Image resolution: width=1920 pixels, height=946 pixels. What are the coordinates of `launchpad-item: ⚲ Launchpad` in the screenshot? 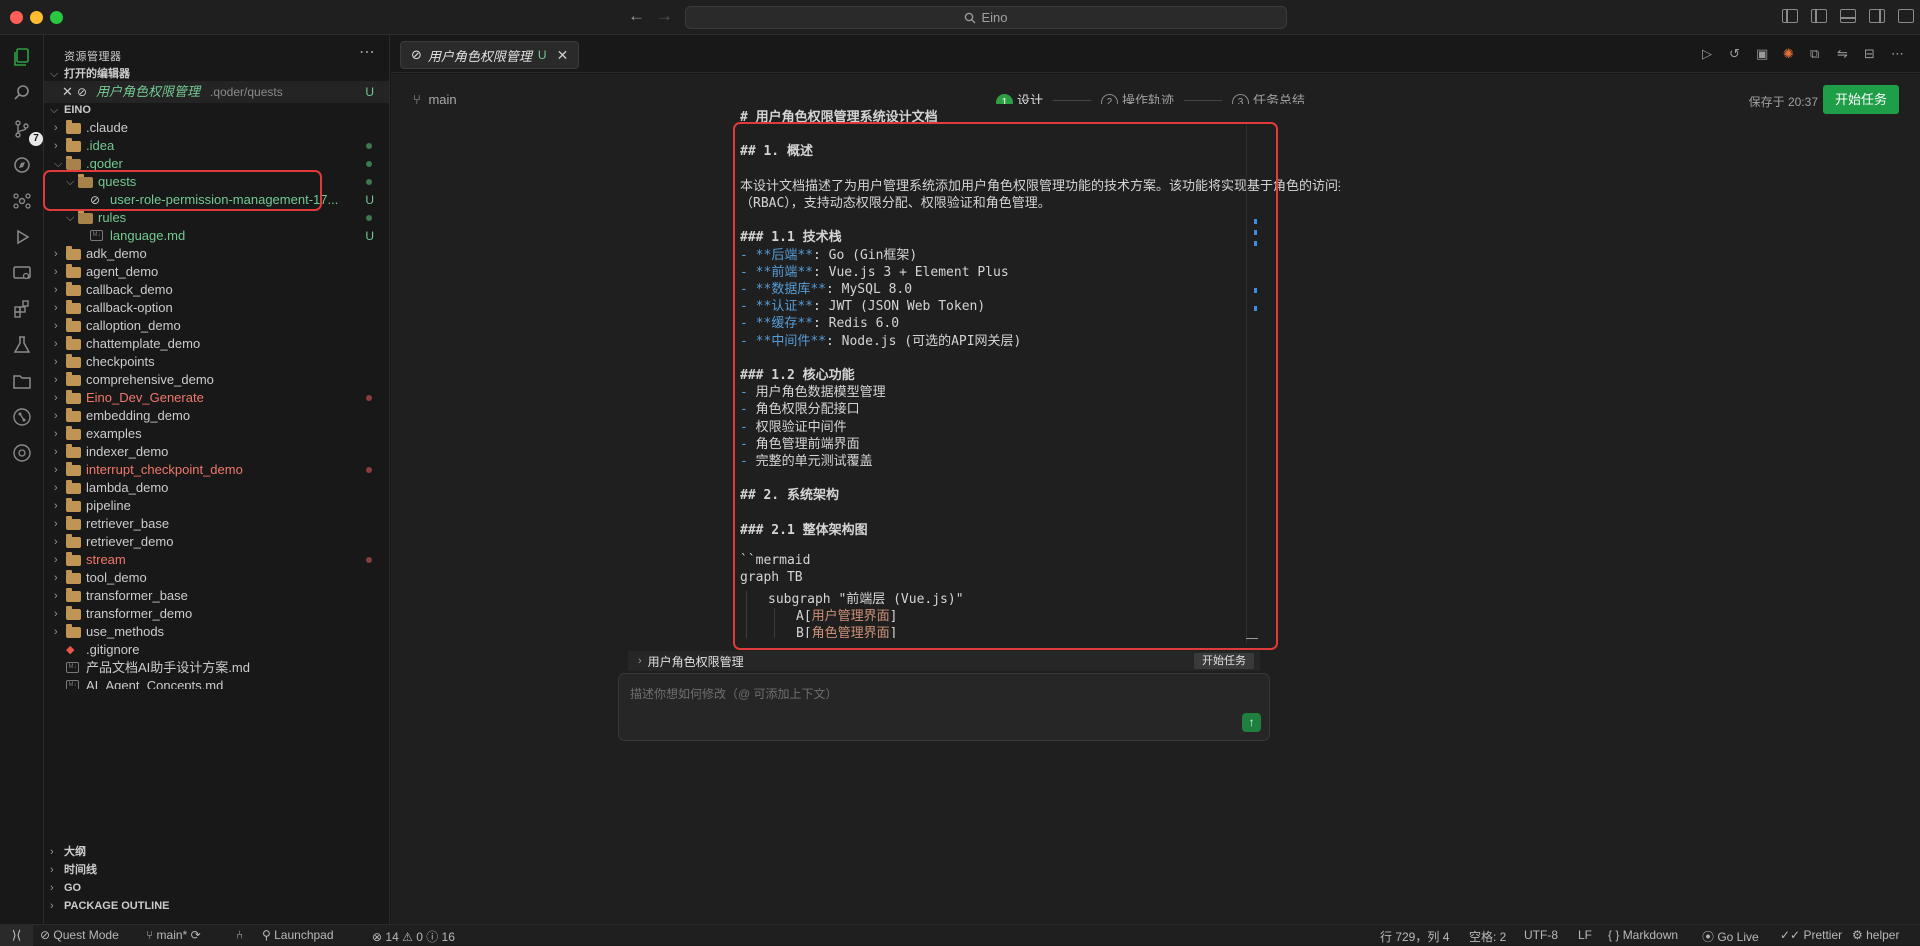 It's located at (298, 935).